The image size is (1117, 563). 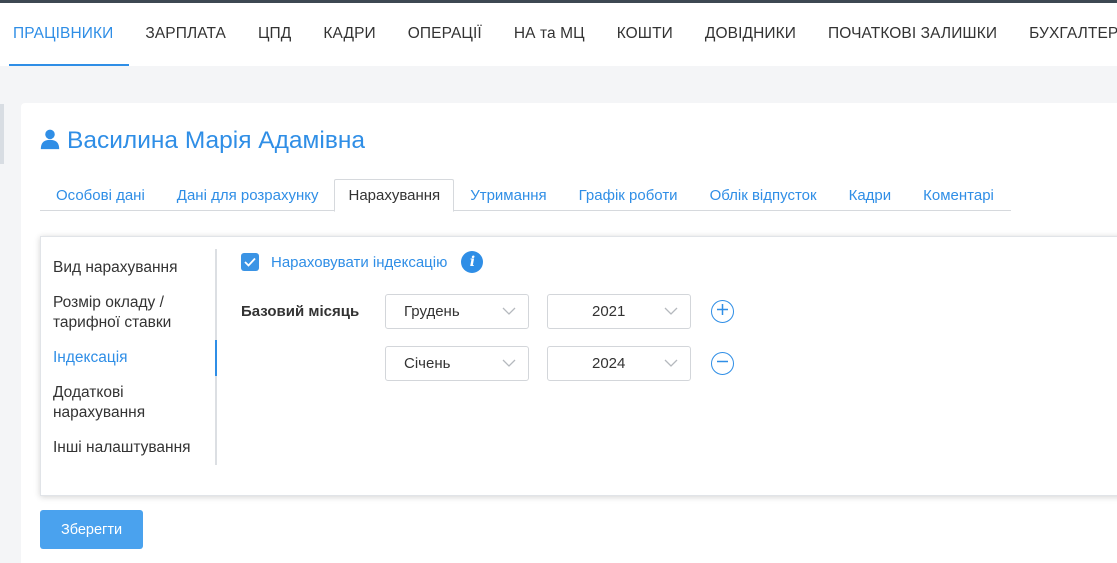 I want to click on base-month-label: Базовий місяць, so click(x=300, y=311).